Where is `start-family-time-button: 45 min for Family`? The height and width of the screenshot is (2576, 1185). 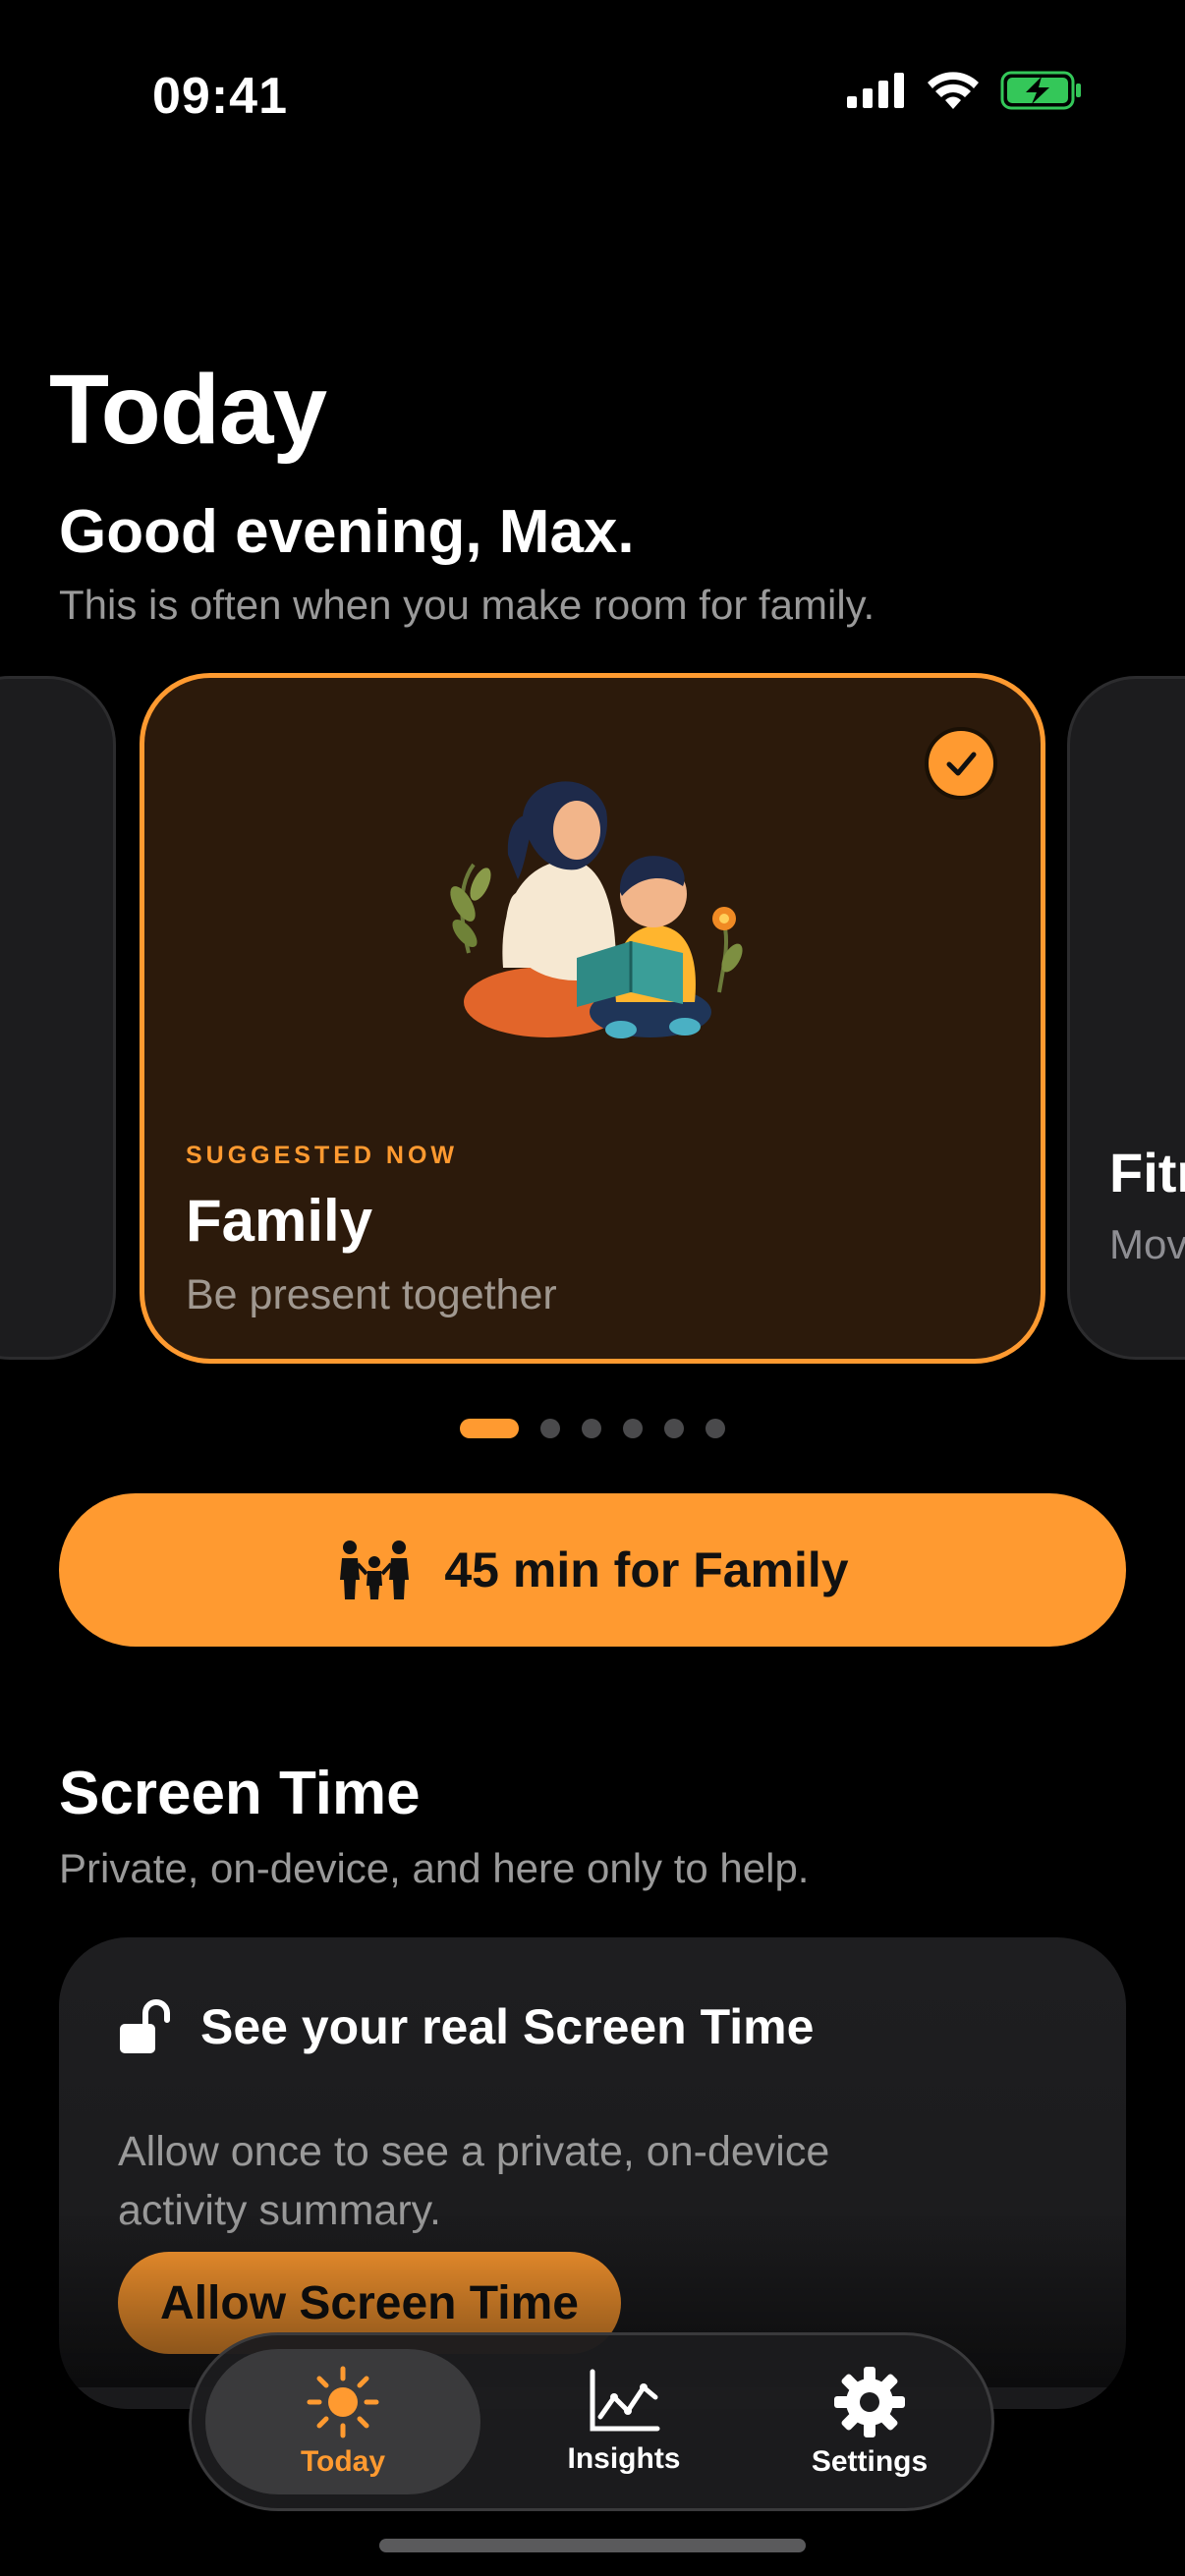
start-family-time-button: 45 min for Family is located at coordinates (592, 1570).